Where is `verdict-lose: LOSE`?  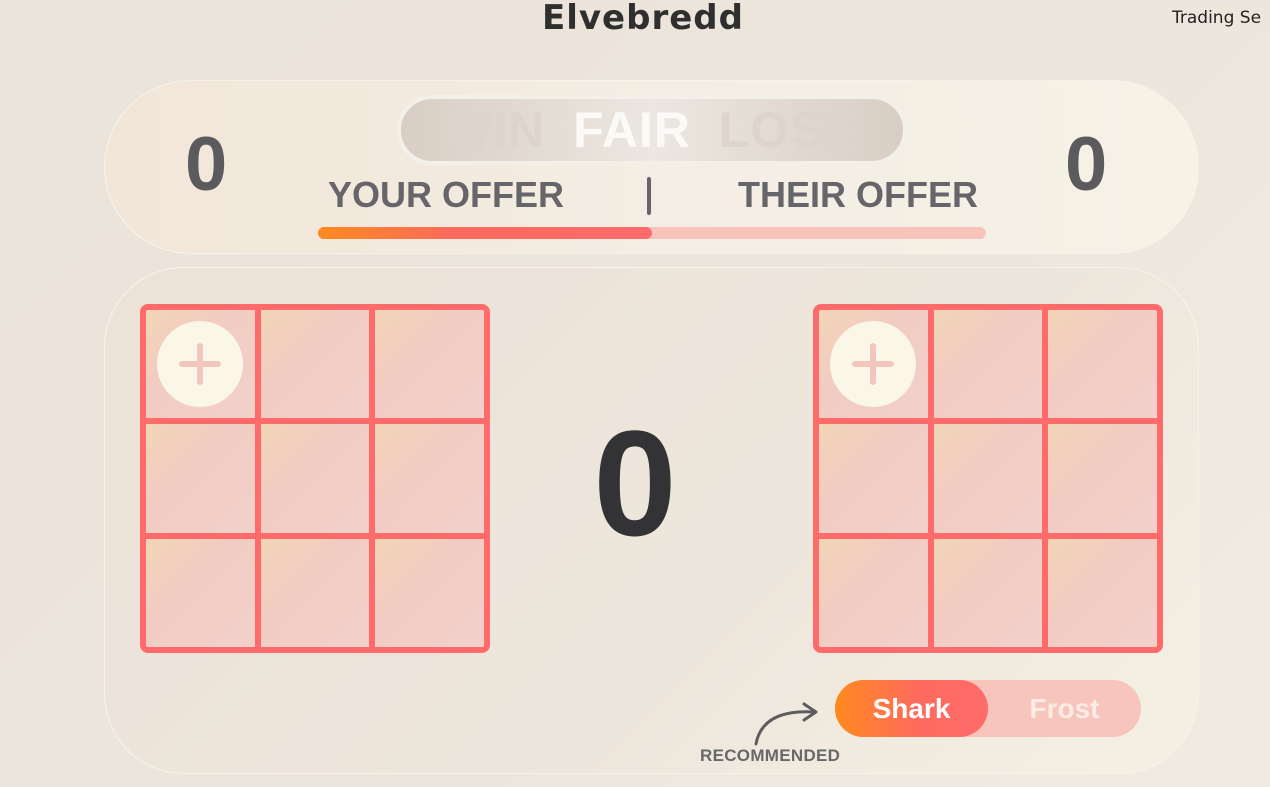
verdict-lose: LOSE is located at coordinates (789, 130).